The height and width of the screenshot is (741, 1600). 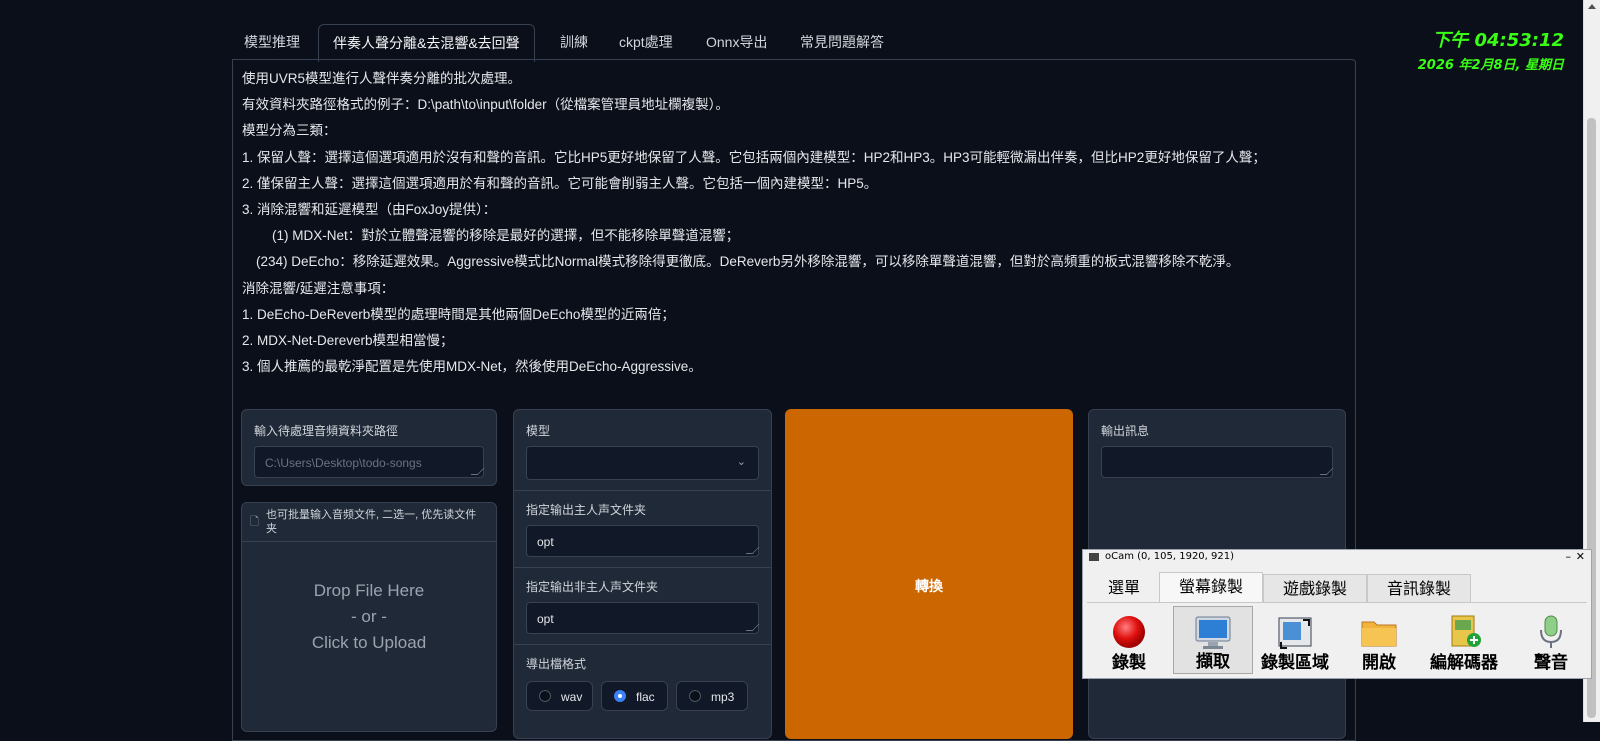 I want to click on radio-dot-selected, so click(x=620, y=696).